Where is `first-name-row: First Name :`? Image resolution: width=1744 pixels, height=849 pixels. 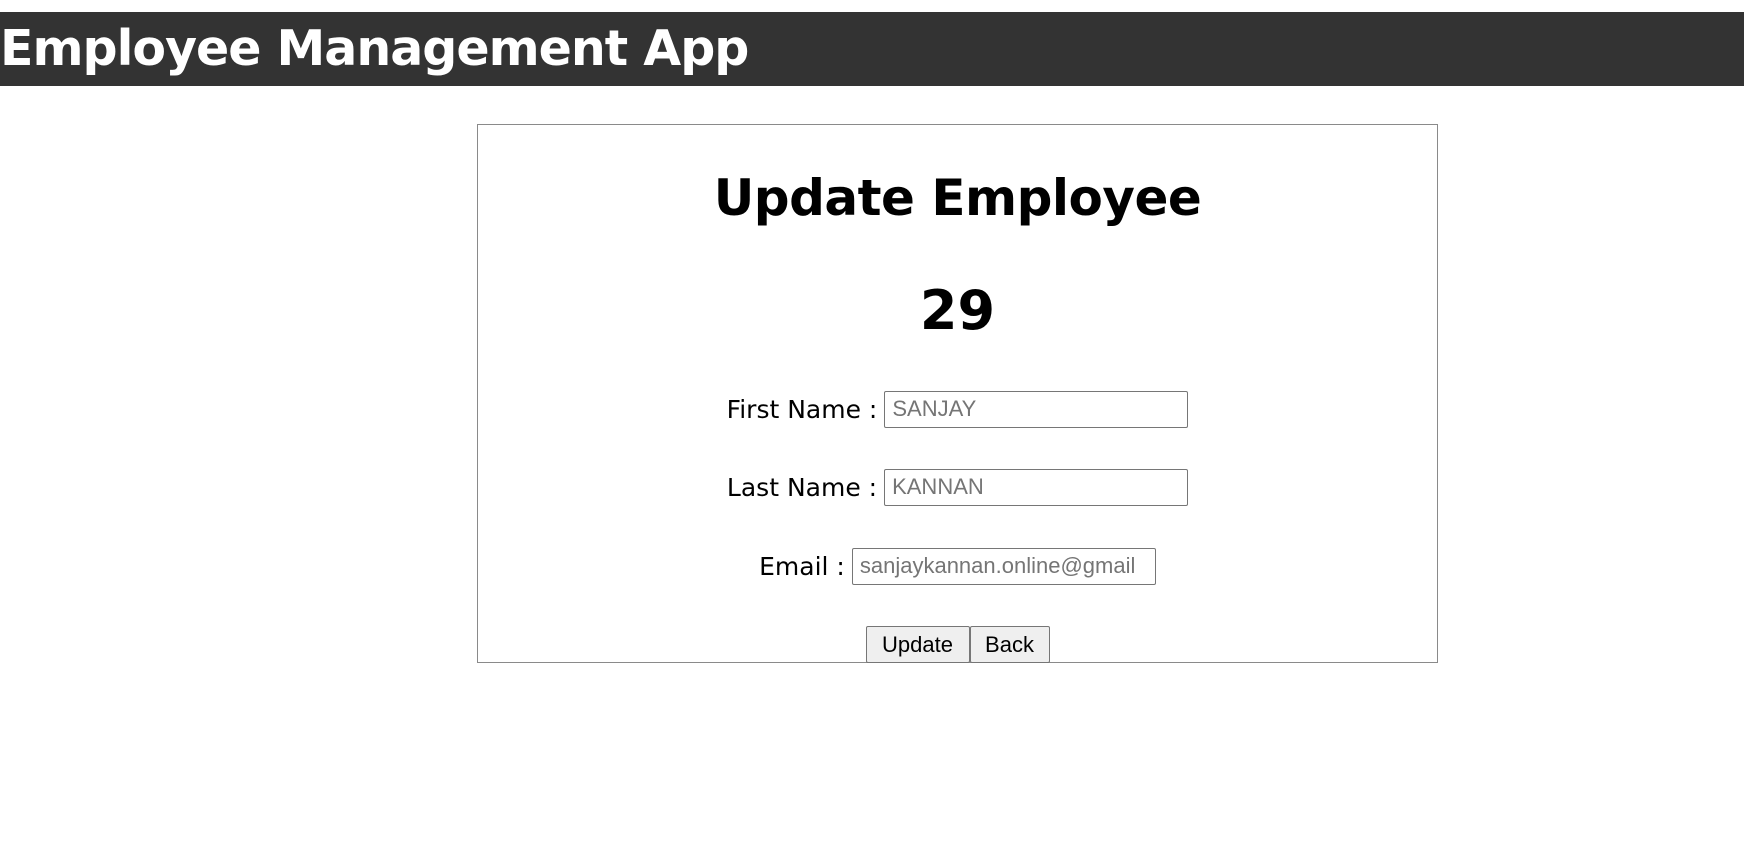
first-name-row: First Name : is located at coordinates (957, 409).